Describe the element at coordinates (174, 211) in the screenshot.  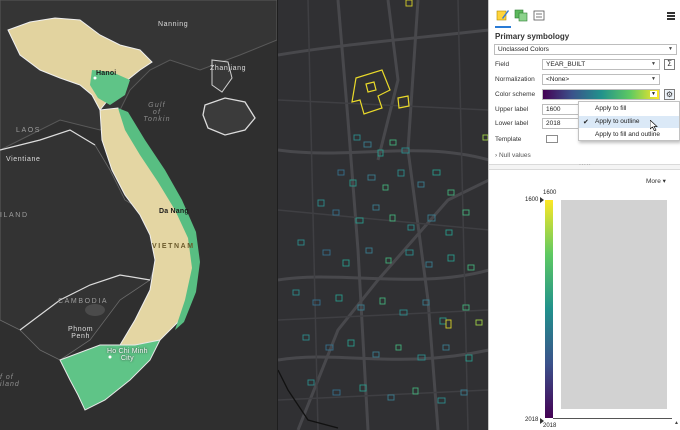
I see `map-label-da-nang: Da Nang` at that location.